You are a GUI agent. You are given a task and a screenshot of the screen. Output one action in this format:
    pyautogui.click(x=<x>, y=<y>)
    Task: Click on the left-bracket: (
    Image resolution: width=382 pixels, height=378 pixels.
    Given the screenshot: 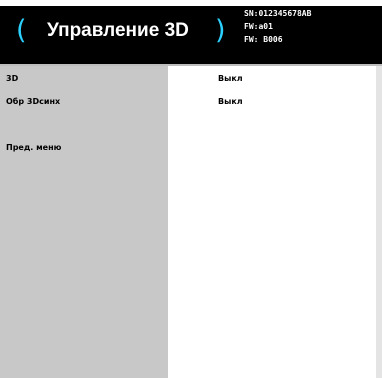 What is the action you would take?
    pyautogui.click(x=21, y=30)
    